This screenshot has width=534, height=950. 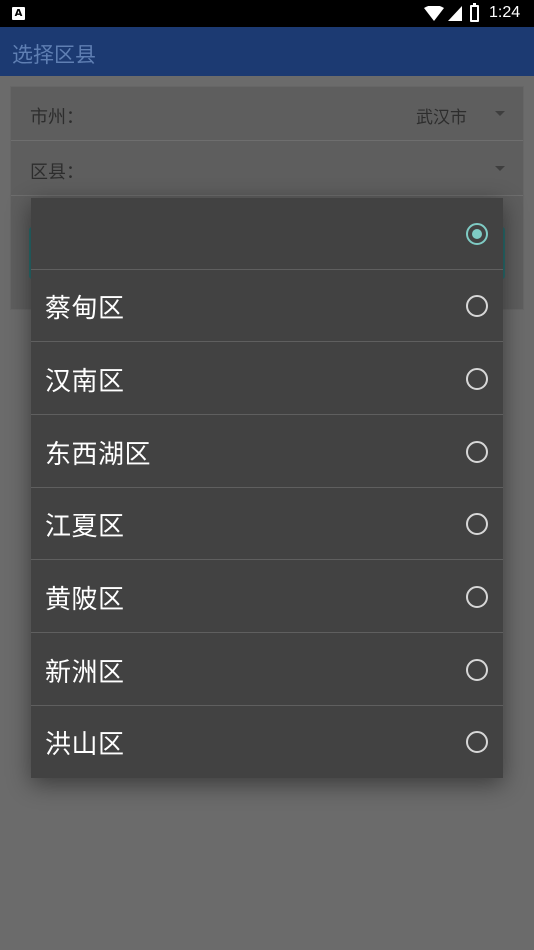 What do you see at coordinates (267, 51) in the screenshot?
I see `app-bar: 选择区县` at bounding box center [267, 51].